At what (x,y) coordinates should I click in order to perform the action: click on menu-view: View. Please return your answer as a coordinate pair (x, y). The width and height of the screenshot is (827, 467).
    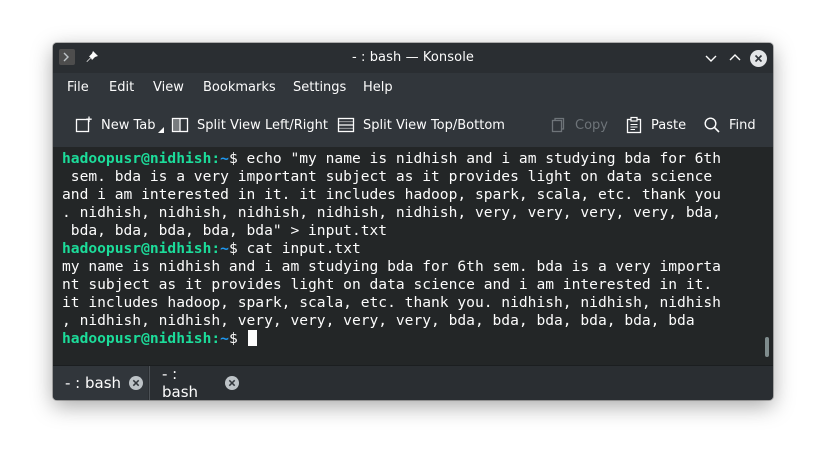
    Looking at the image, I should click on (168, 88).